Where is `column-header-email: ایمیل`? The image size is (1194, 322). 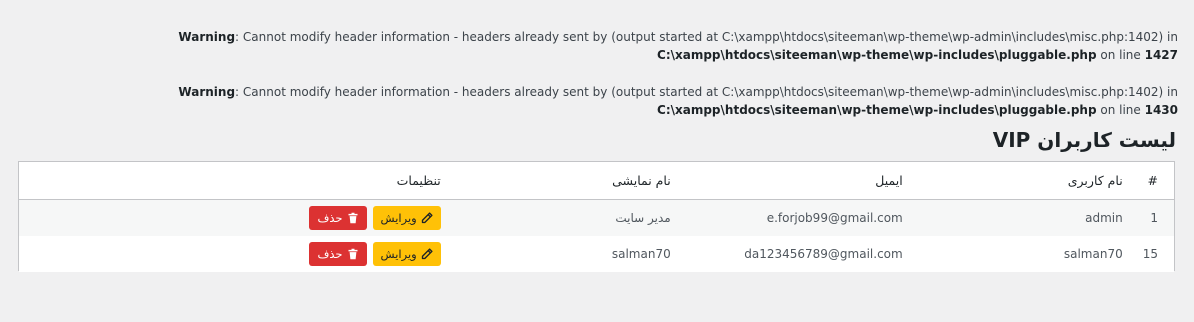 column-header-email: ایمیل is located at coordinates (796, 181).